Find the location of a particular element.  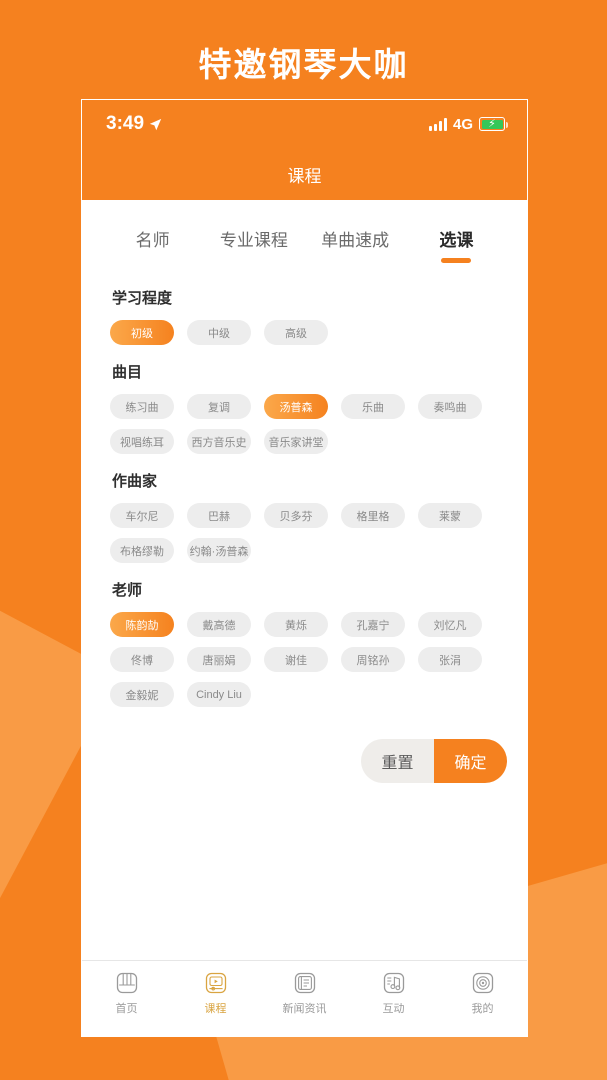

nav-bar: 课程 is located at coordinates (304, 174).